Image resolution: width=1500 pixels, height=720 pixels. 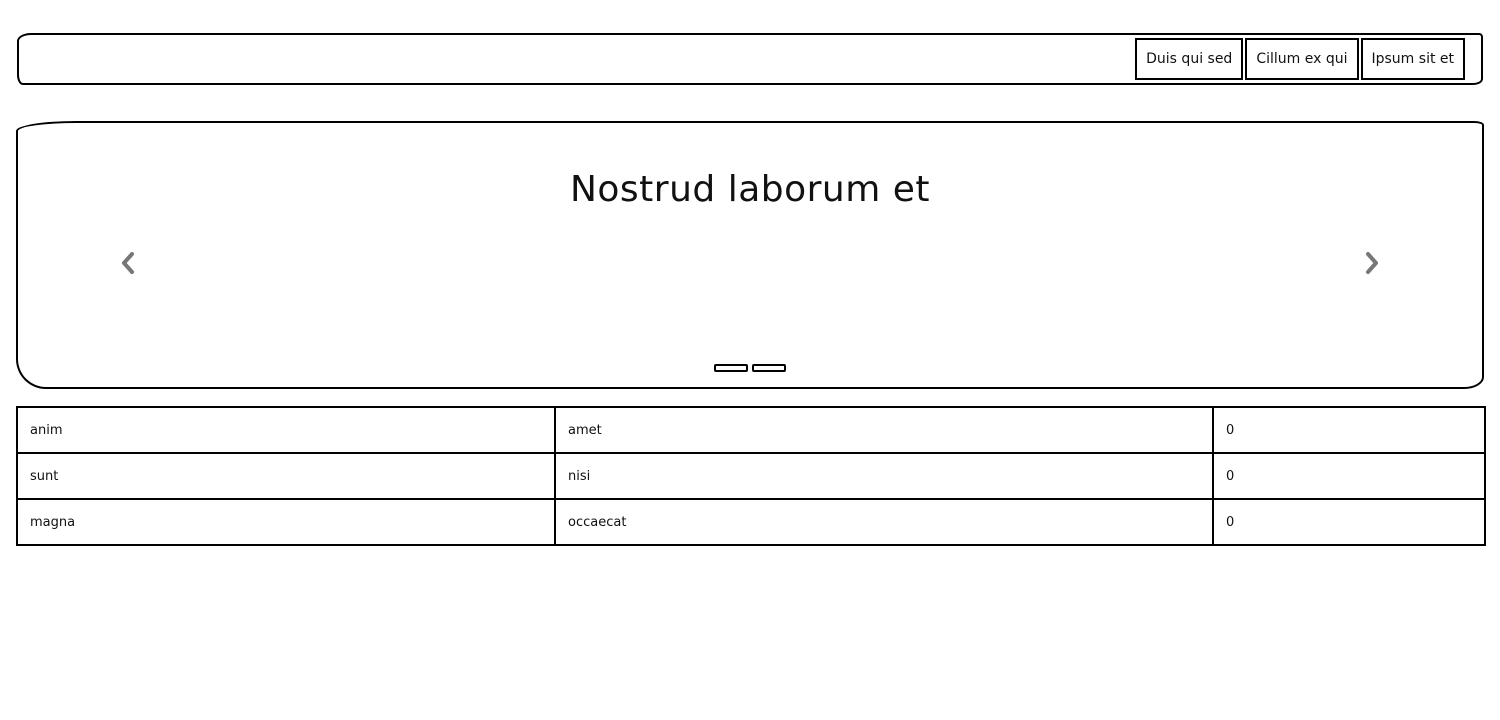 I want to click on nav-button-group: Duis qui sed Cillum ex qui Ipsum sit et, so click(x=1300, y=59).